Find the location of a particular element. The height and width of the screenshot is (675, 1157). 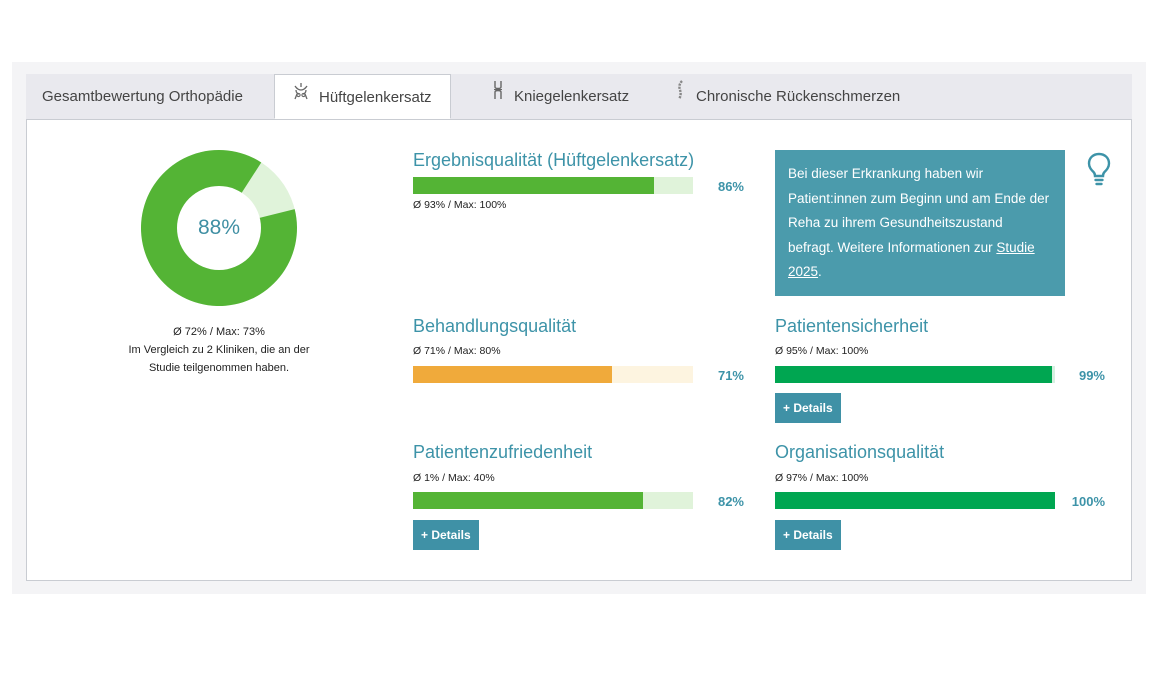

info-suffix: . is located at coordinates (820, 271).